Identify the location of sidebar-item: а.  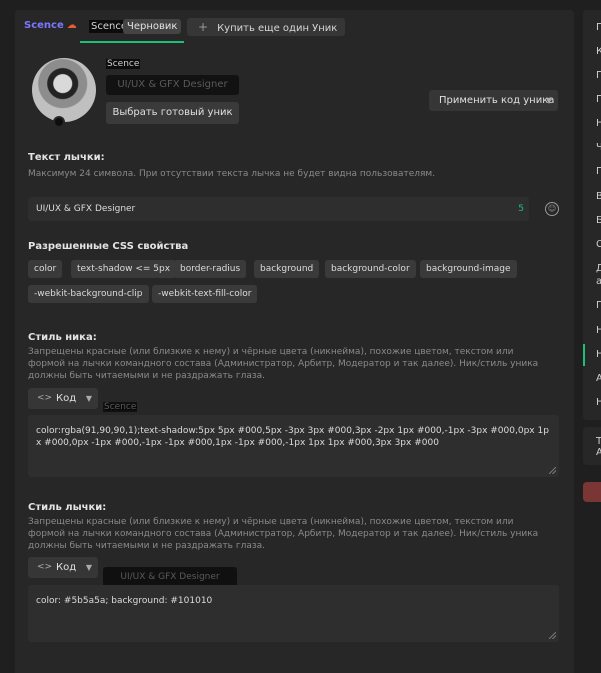
(598, 281).